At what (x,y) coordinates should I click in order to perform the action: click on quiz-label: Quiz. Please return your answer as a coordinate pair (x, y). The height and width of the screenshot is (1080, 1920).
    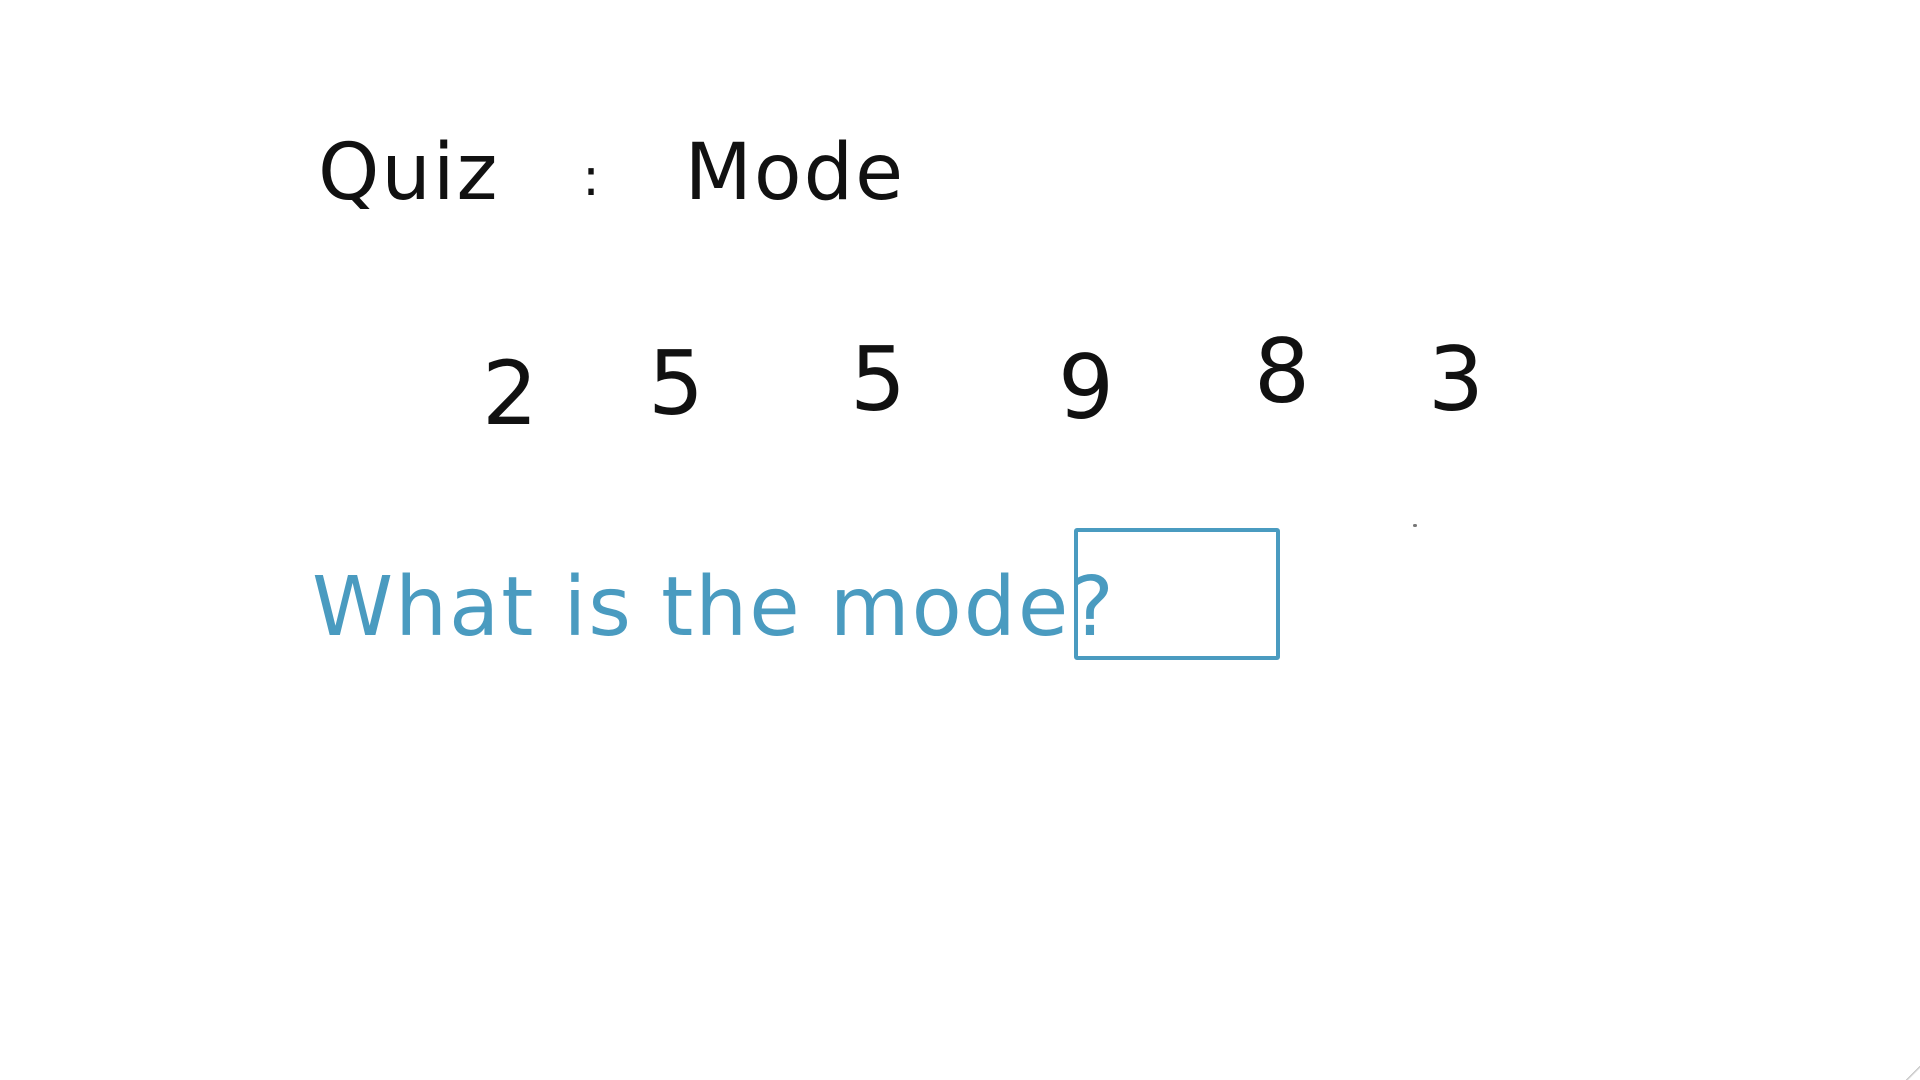
    Looking at the image, I should click on (409, 173).